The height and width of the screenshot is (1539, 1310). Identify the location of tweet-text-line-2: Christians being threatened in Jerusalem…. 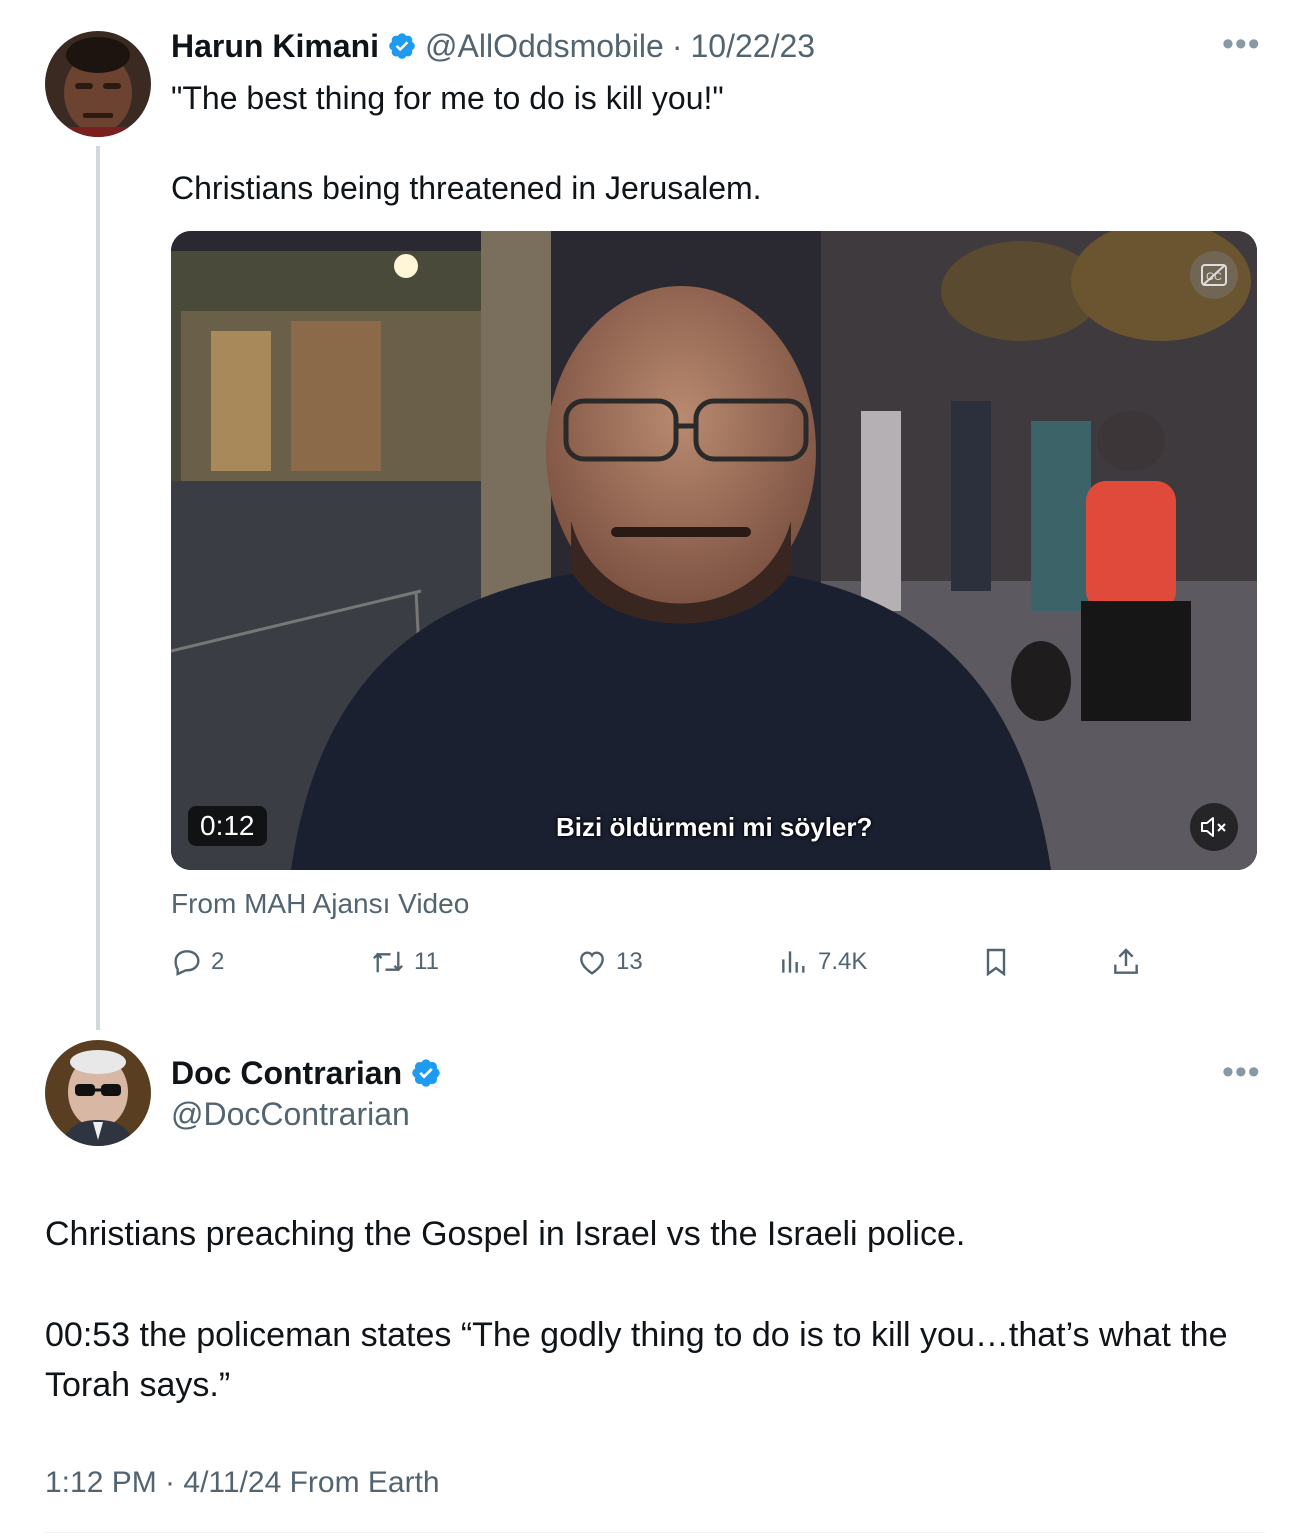
(466, 188).